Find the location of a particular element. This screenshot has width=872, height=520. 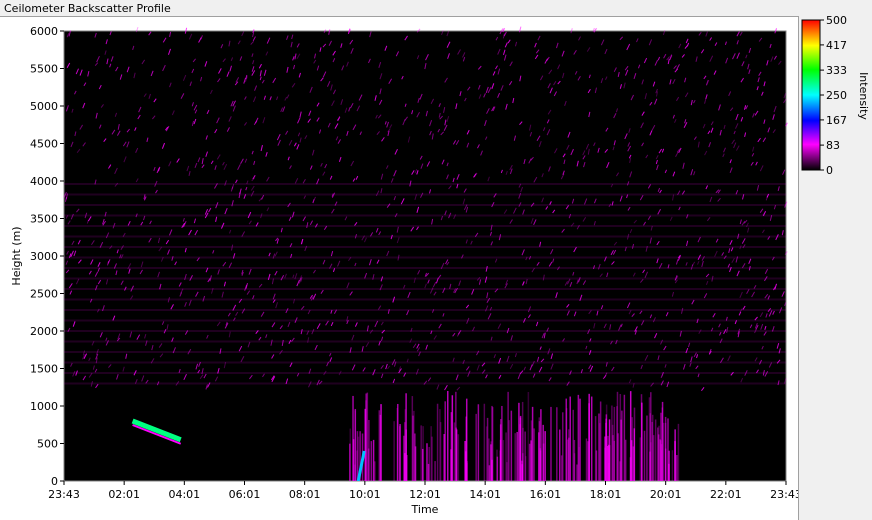

y-tick-label: 4000 is located at coordinates (44, 181).